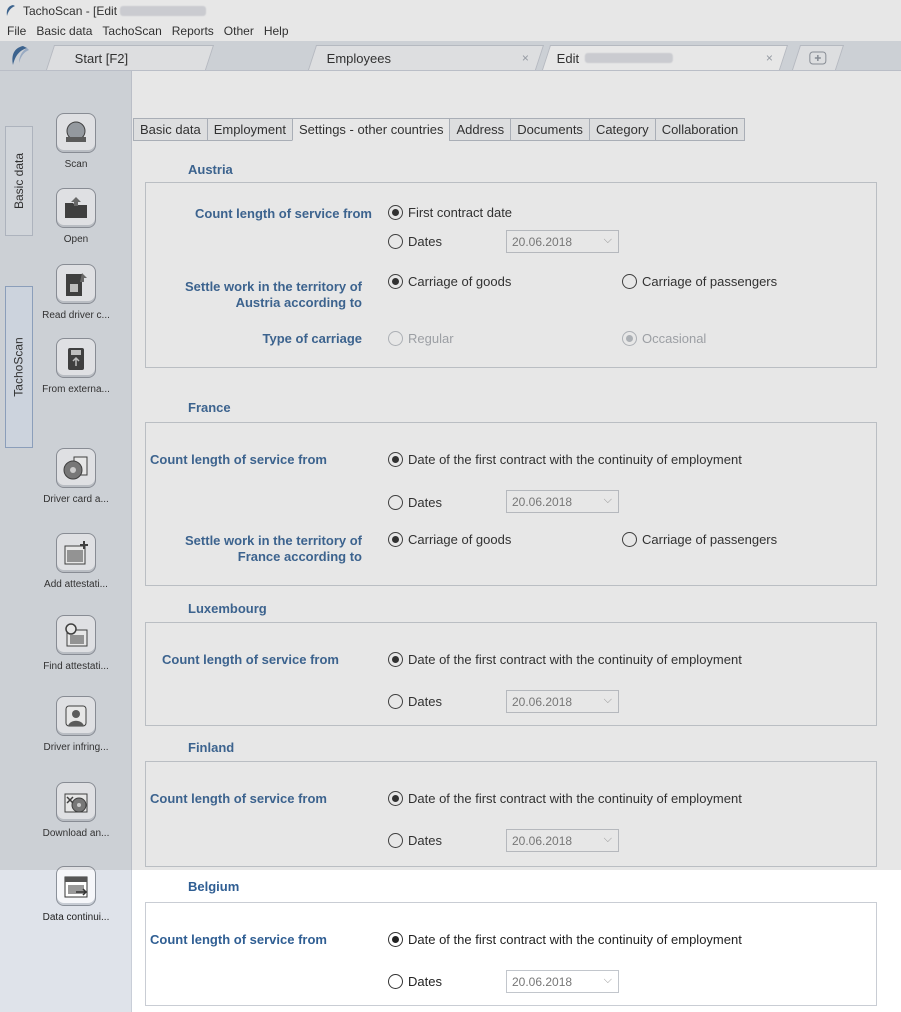 The width and height of the screenshot is (901, 1012). Describe the element at coordinates (450, 10) in the screenshot. I see `title-bar: TachoScan - [Edit` at that location.